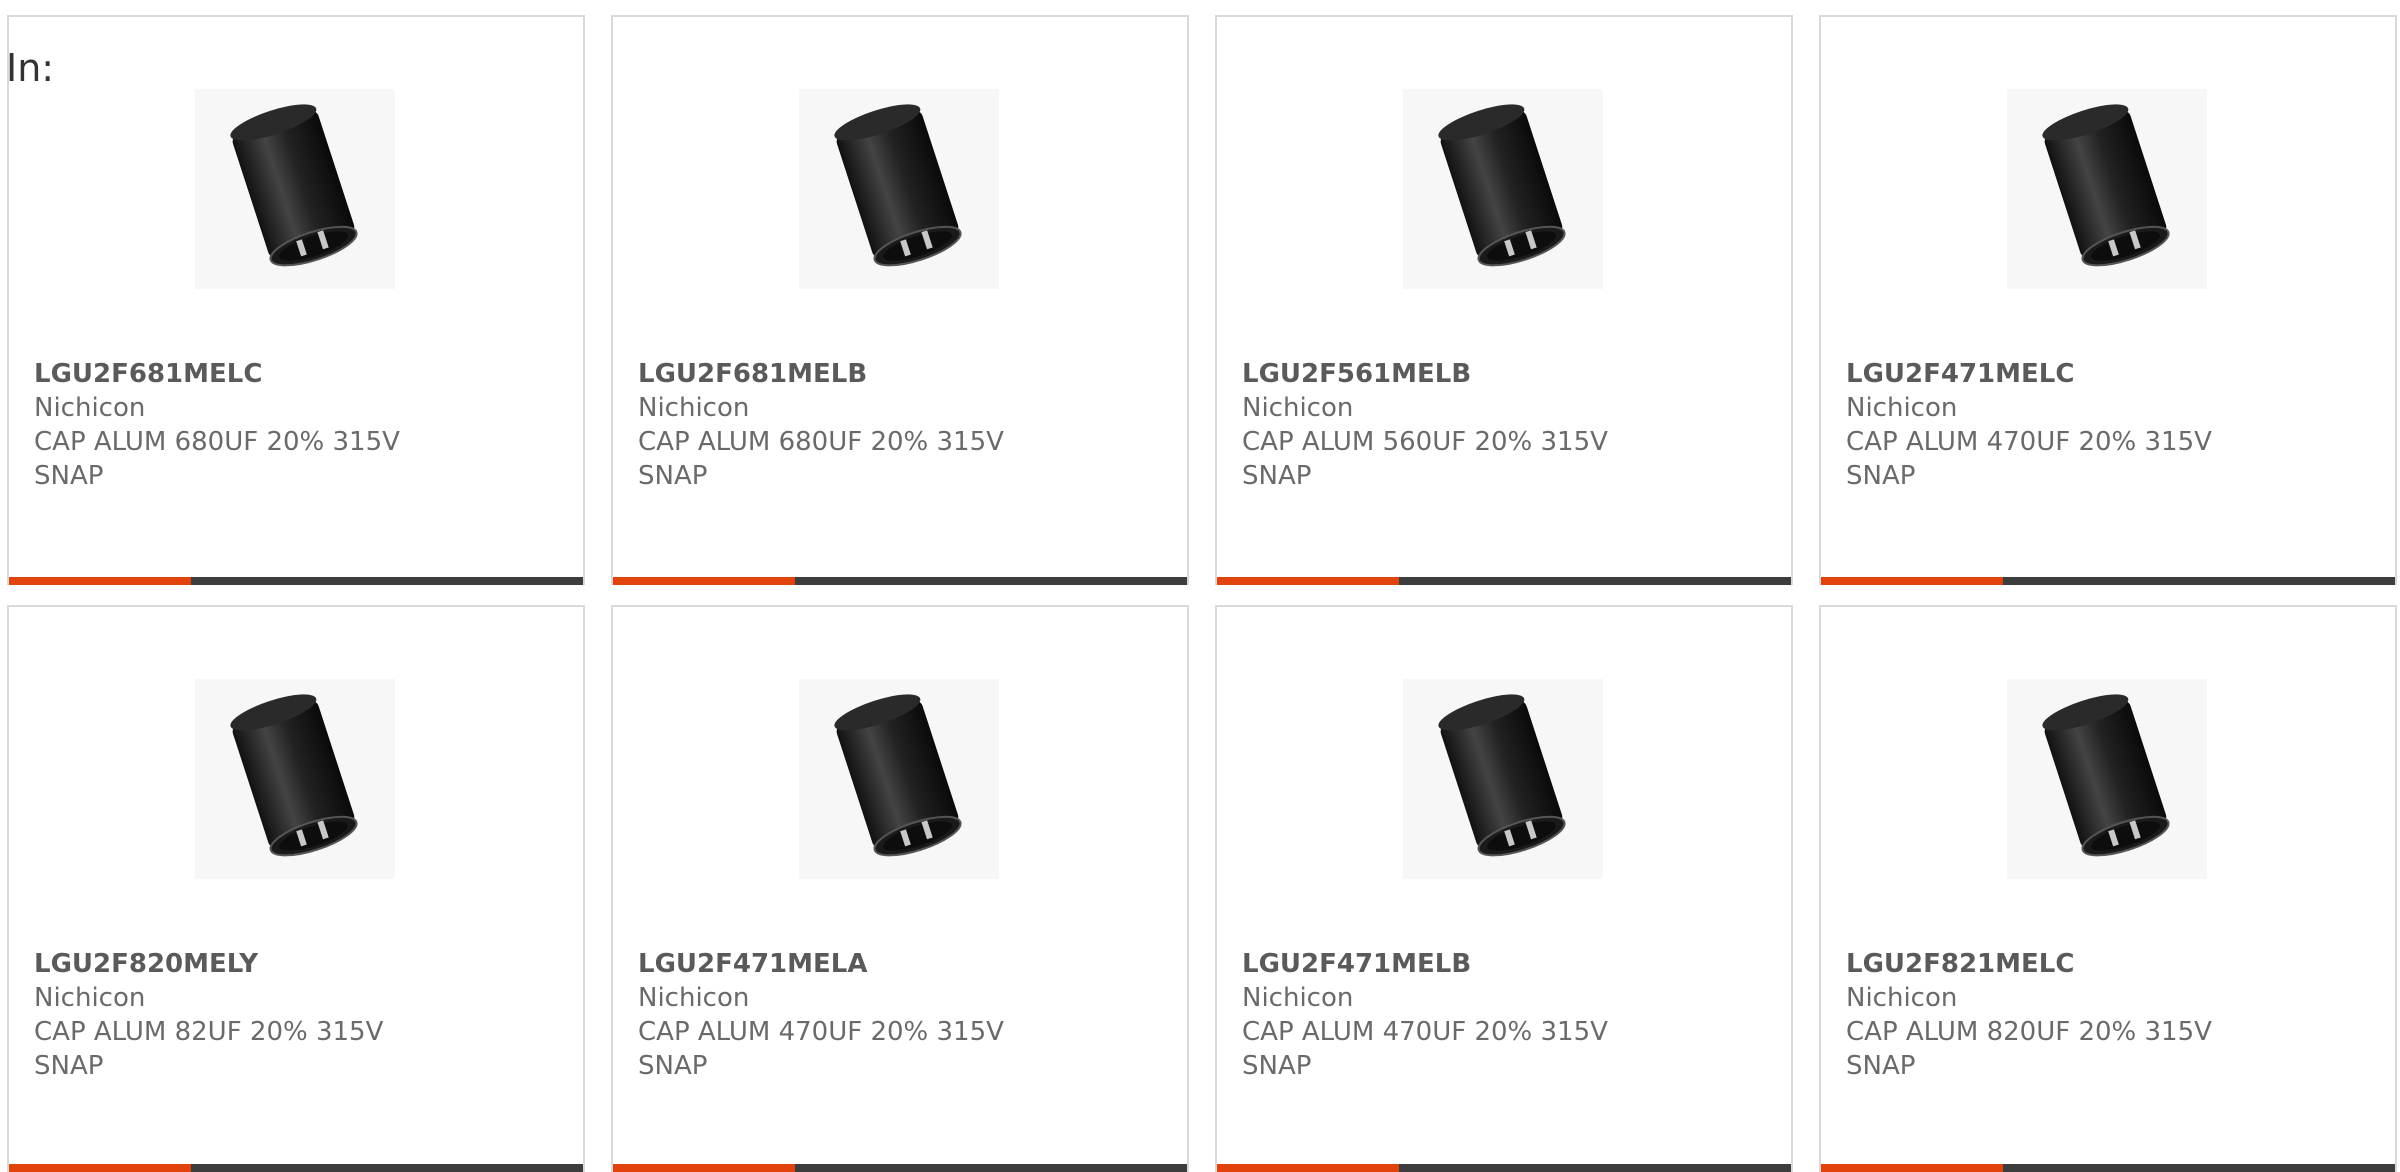  Describe the element at coordinates (2110, 374) in the screenshot. I see `part-number-link: LGU2F471MELC` at that location.